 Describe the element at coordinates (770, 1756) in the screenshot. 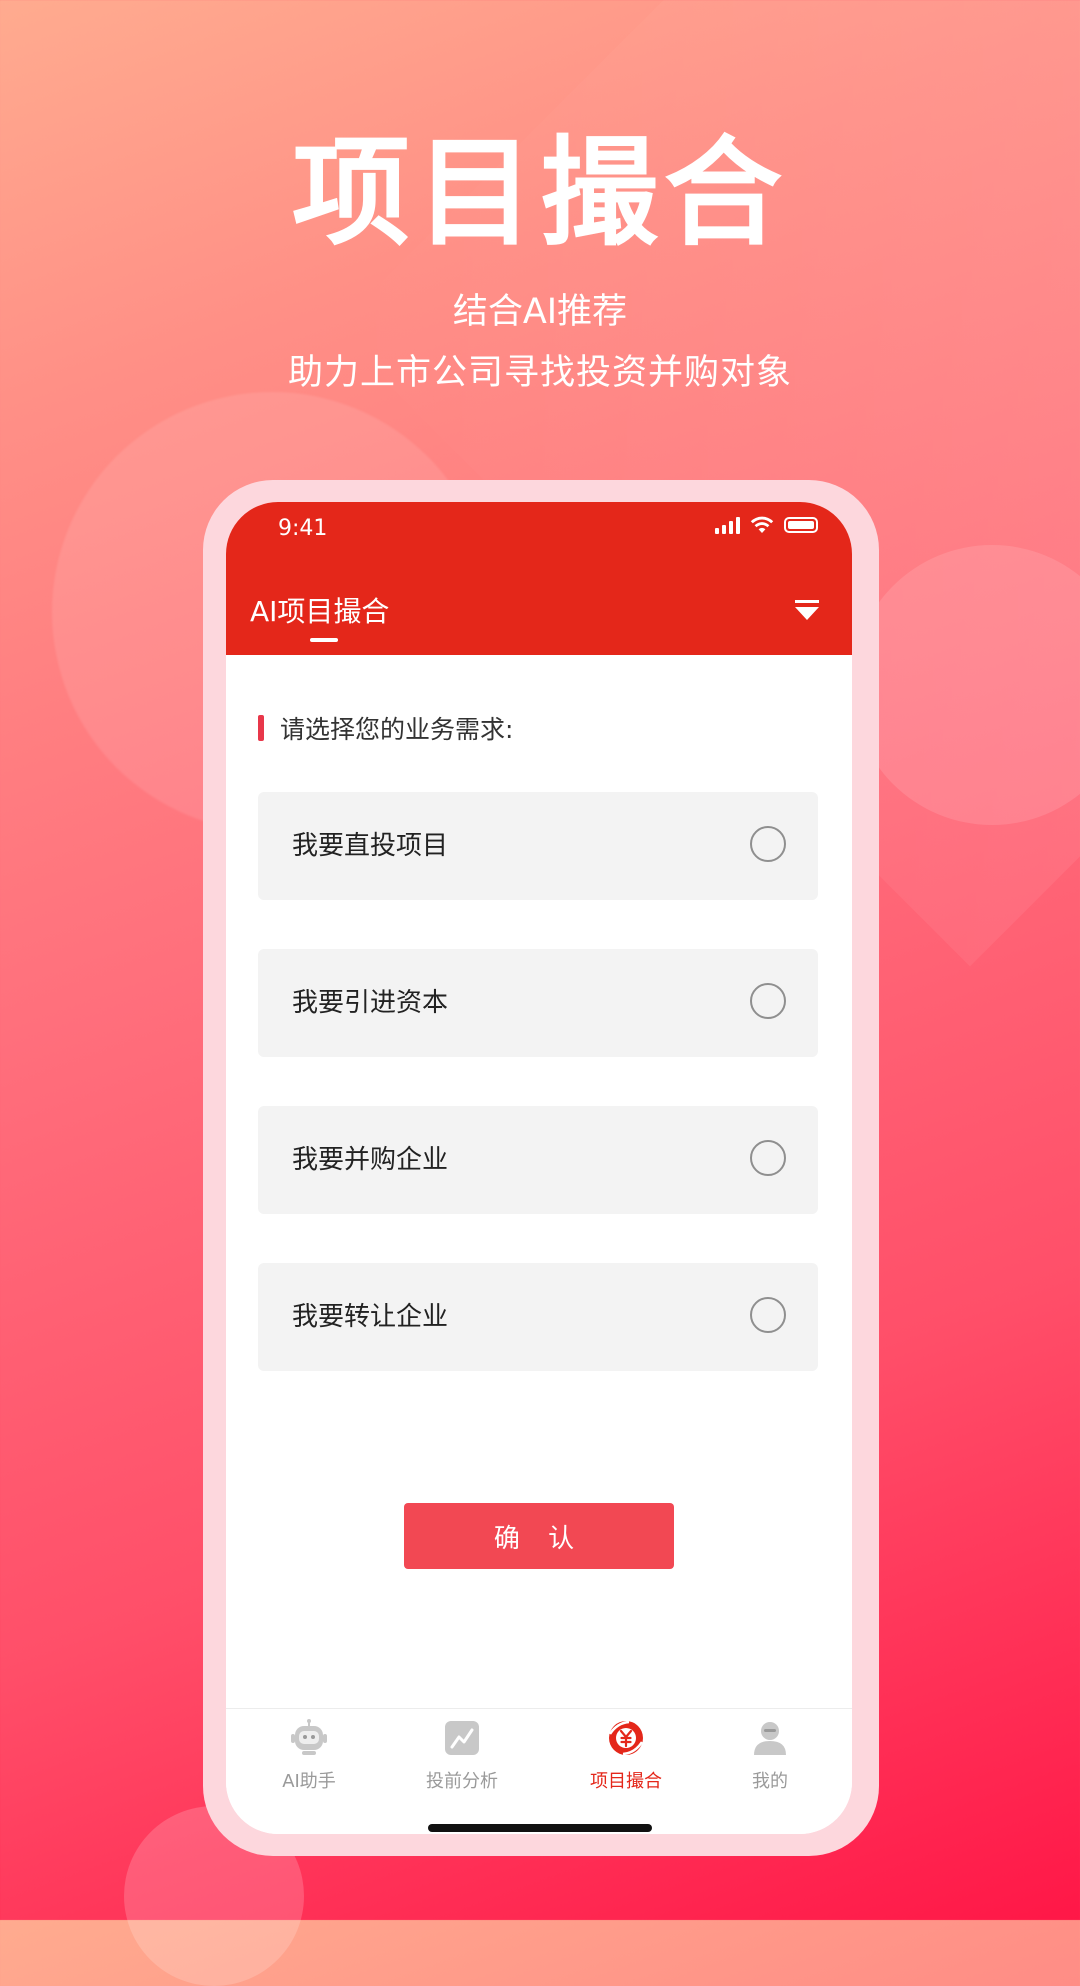

I see `tab-mine: 我的` at that location.